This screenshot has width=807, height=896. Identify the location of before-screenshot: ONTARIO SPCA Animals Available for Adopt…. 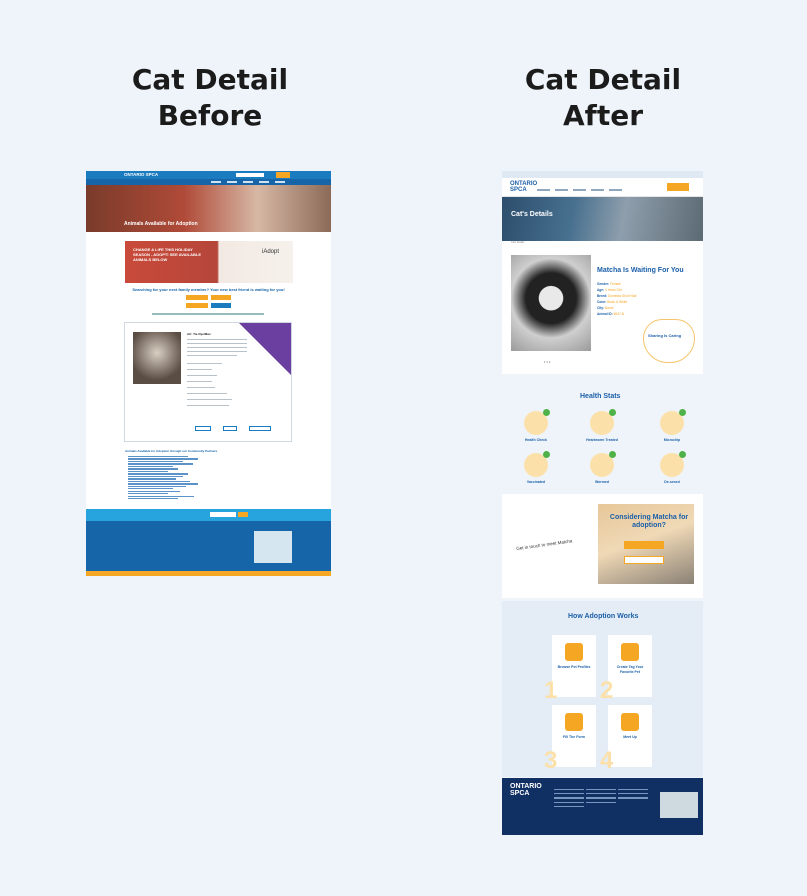
(208, 373).